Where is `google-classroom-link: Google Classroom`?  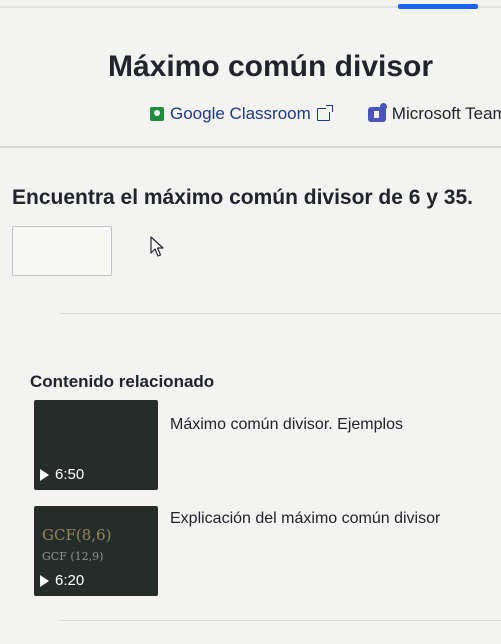 google-classroom-link: Google Classroom is located at coordinates (241, 114).